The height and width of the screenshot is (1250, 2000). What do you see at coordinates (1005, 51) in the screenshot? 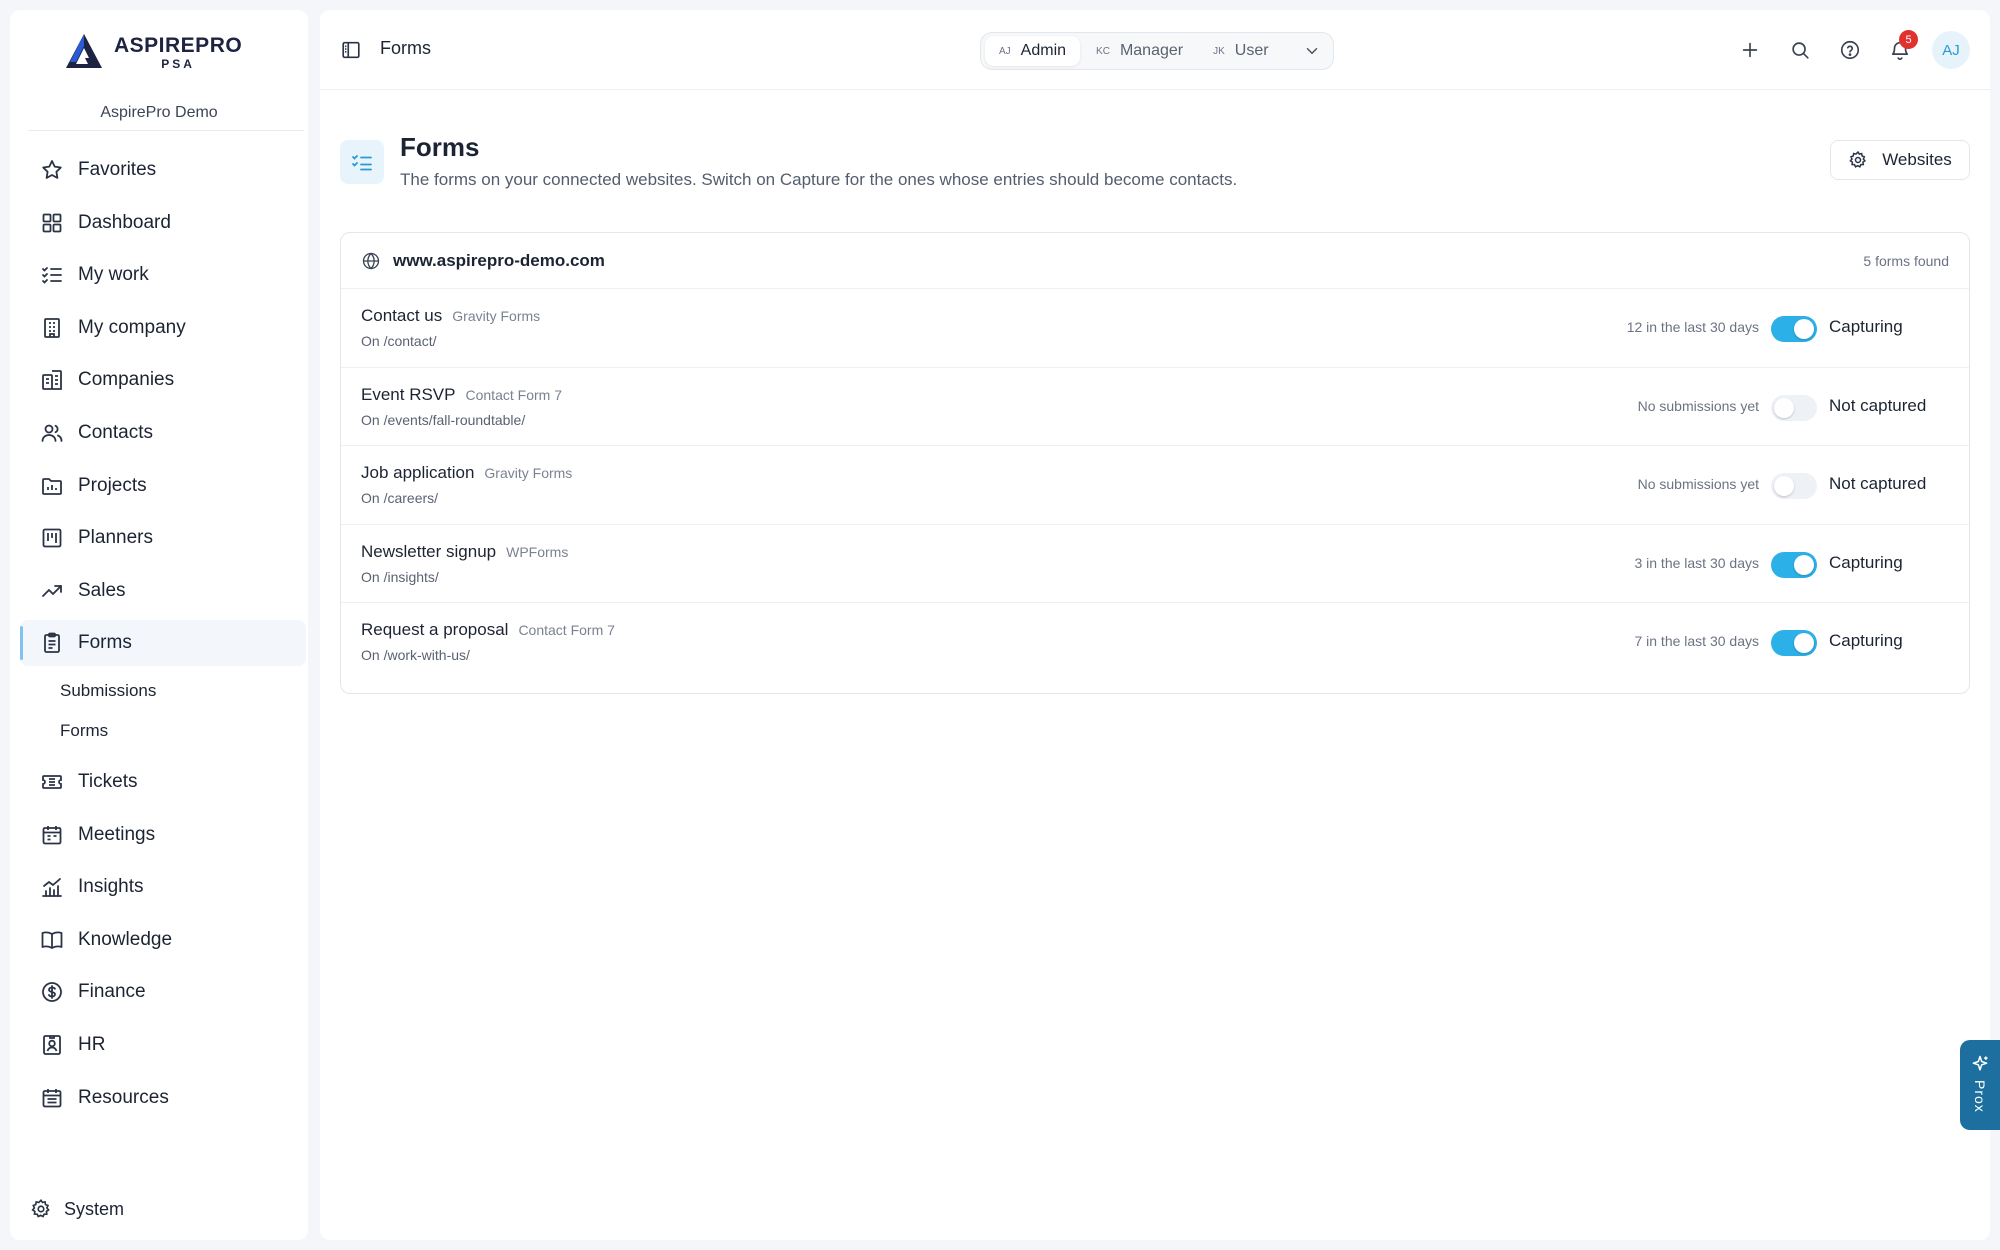
I see `role-initials: AJ` at bounding box center [1005, 51].